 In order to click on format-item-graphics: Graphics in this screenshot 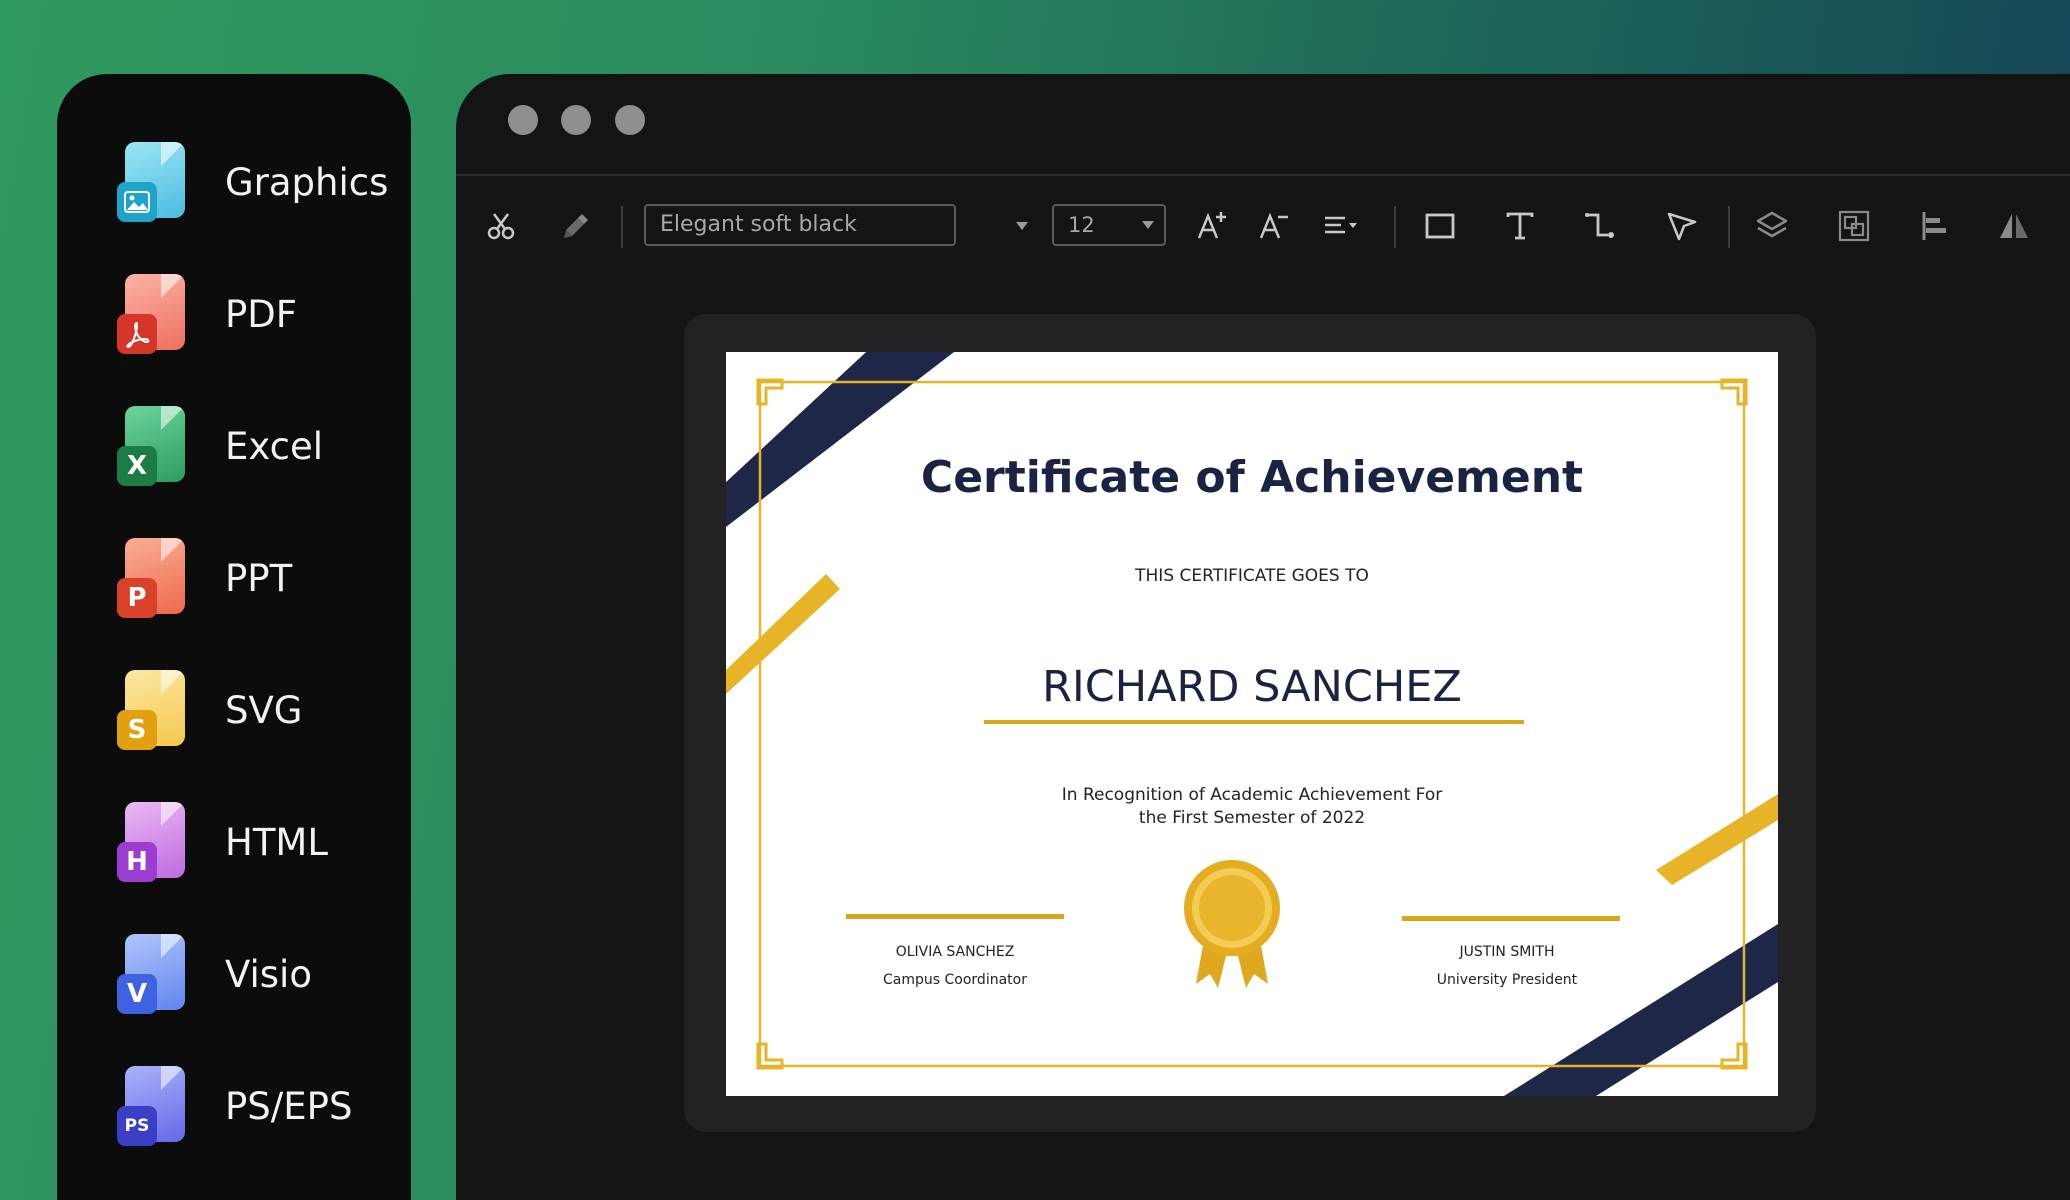, I will do `click(257, 182)`.